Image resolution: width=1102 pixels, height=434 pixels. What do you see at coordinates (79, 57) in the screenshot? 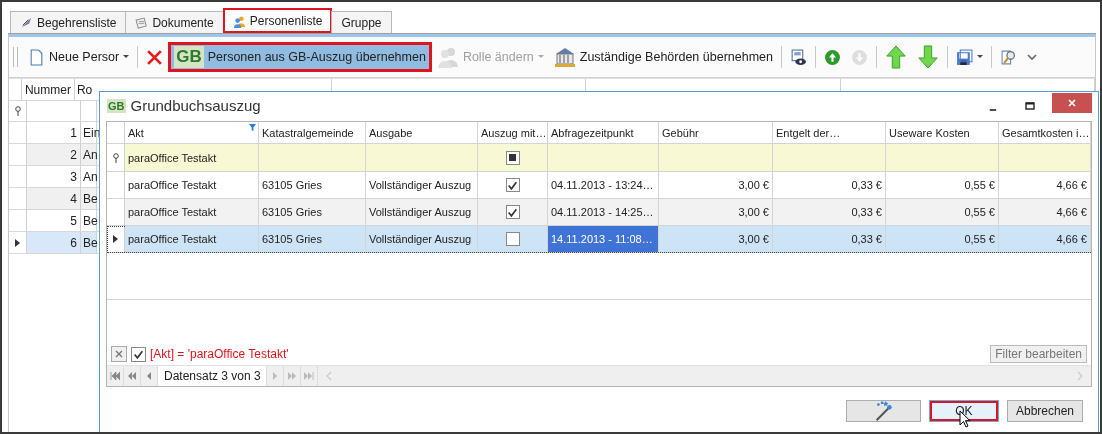
I see `toolbar-button: Neue Persor` at bounding box center [79, 57].